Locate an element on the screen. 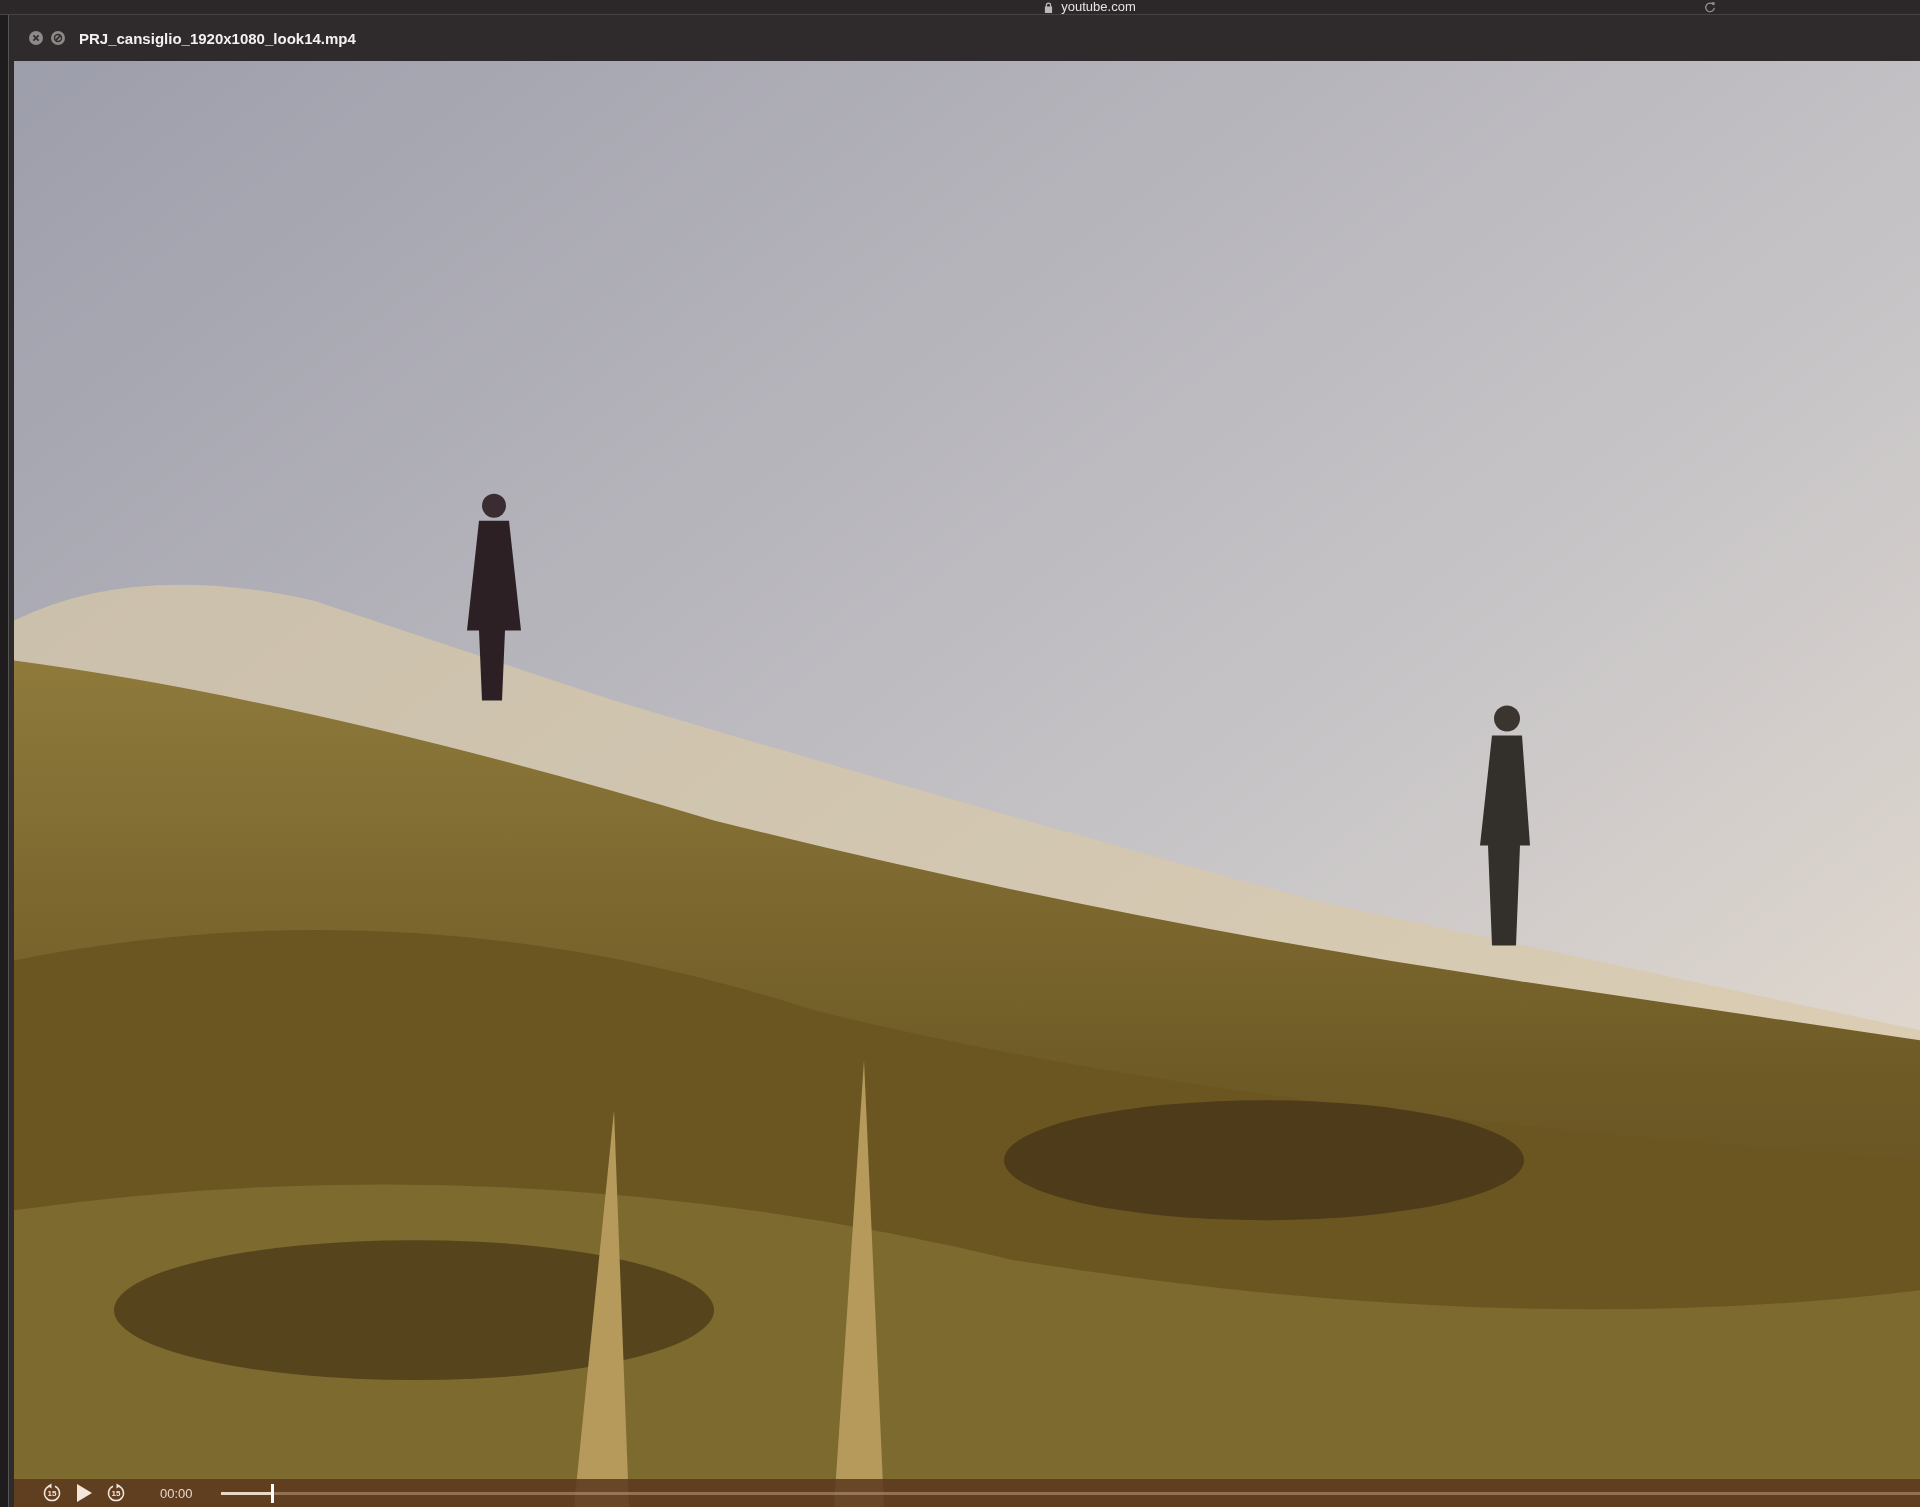  address-text: youtube.com is located at coordinates (1098, 7).